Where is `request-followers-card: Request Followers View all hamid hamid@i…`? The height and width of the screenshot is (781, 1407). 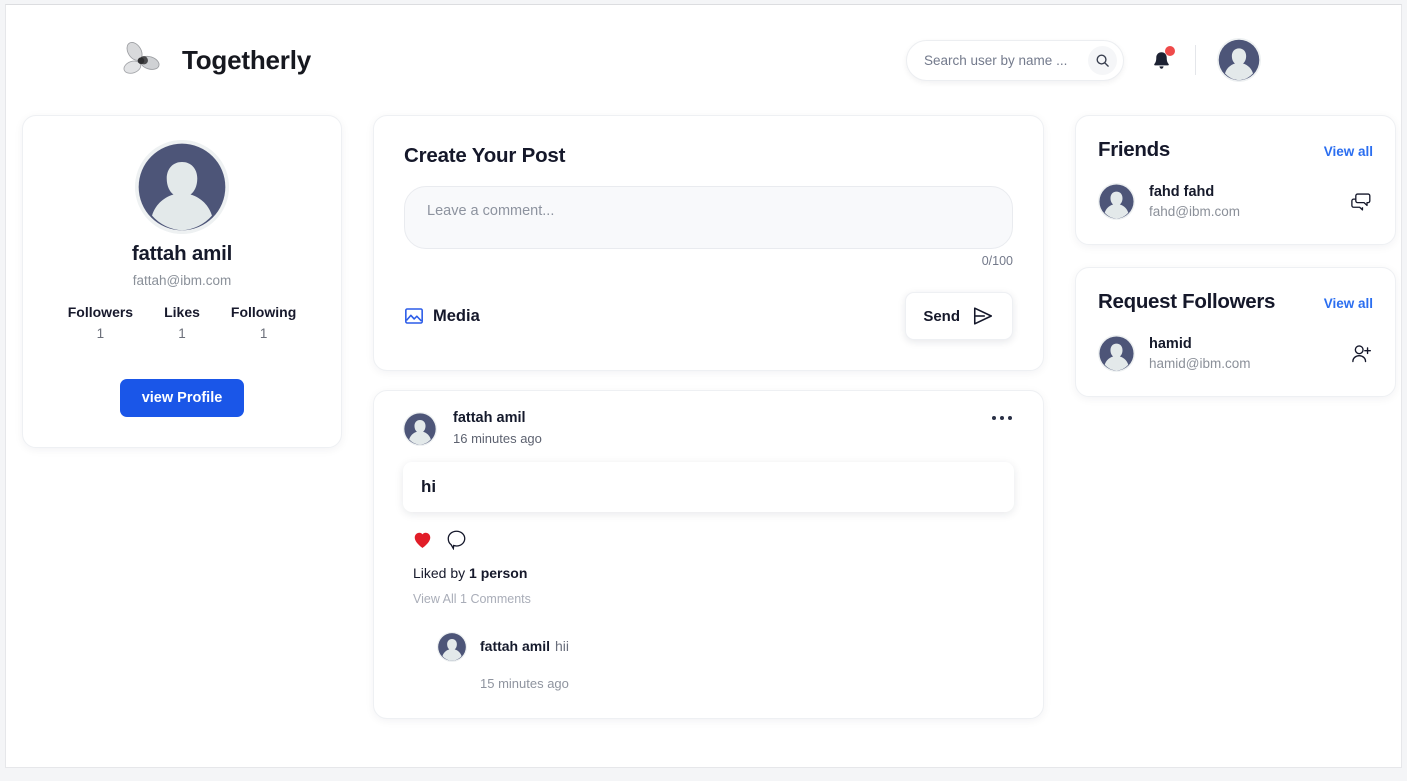 request-followers-card: Request Followers View all hamid hamid@i… is located at coordinates (1235, 332).